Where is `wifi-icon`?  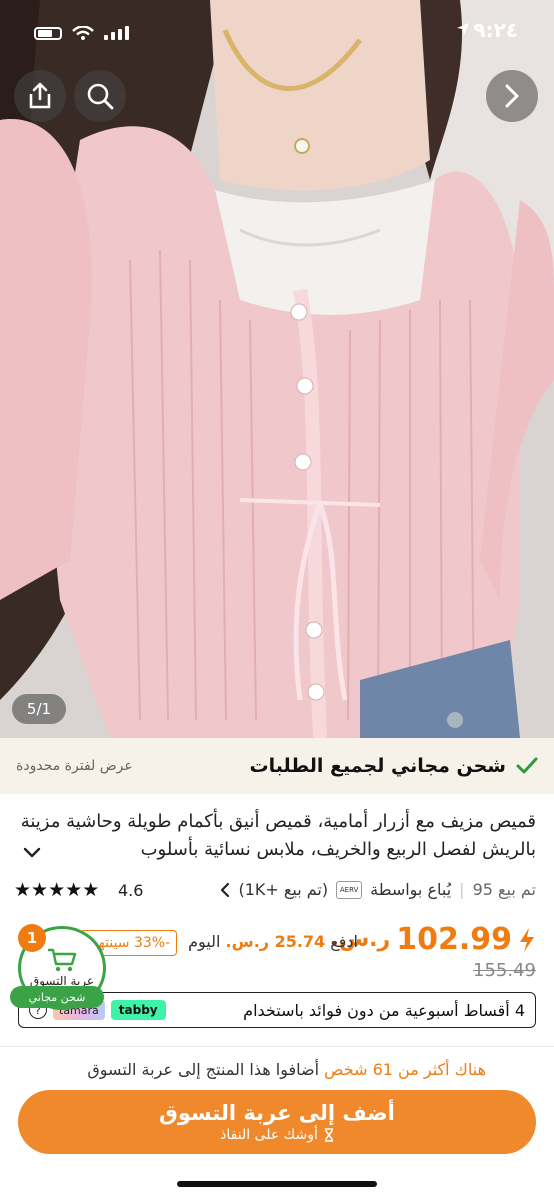
wifi-icon is located at coordinates (83, 33).